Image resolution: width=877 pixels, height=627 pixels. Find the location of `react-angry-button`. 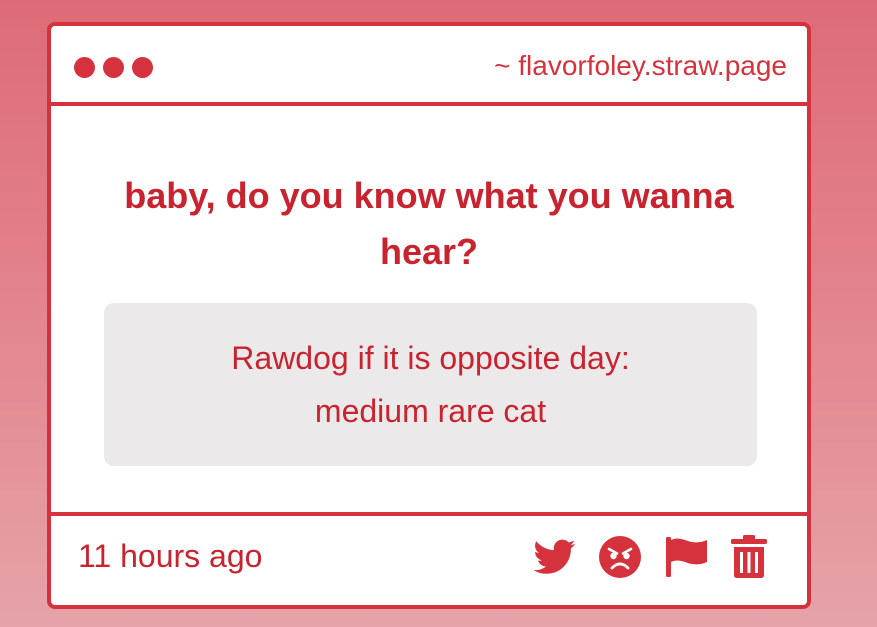

react-angry-button is located at coordinates (620, 557).